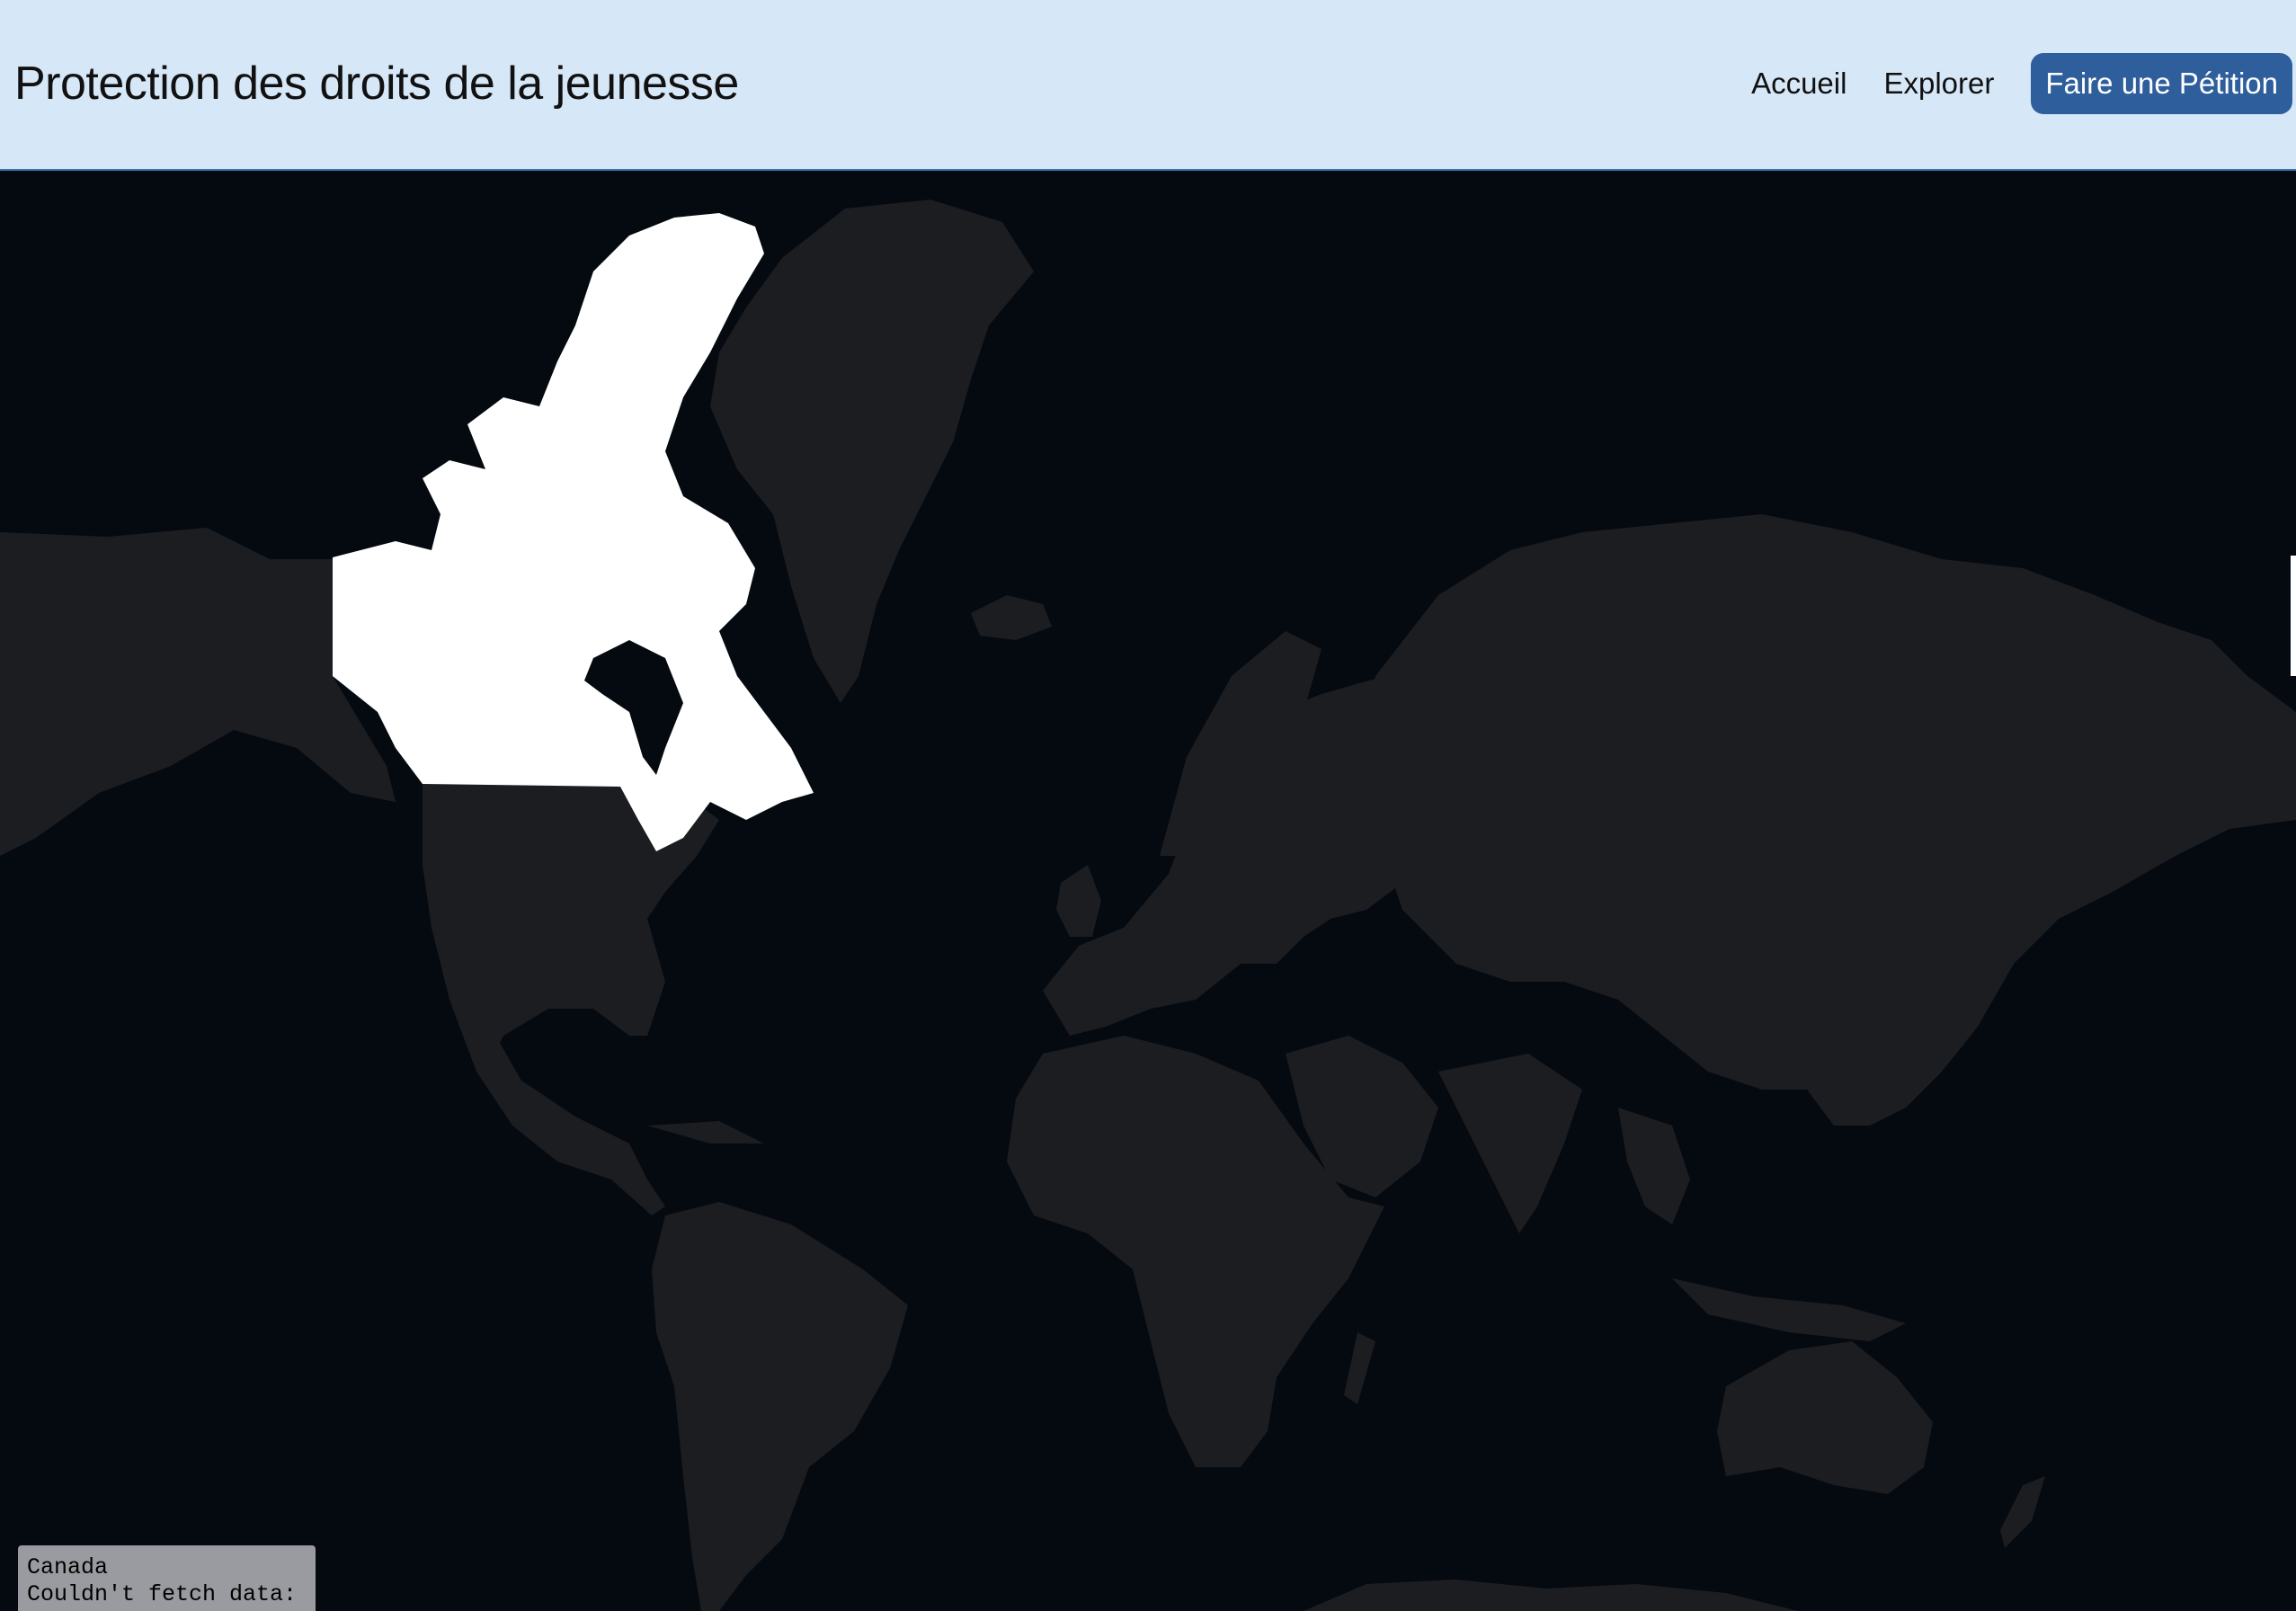 The image size is (2296, 1611). What do you see at coordinates (1551, 1595) in the screenshot?
I see `continent-antarctica` at bounding box center [1551, 1595].